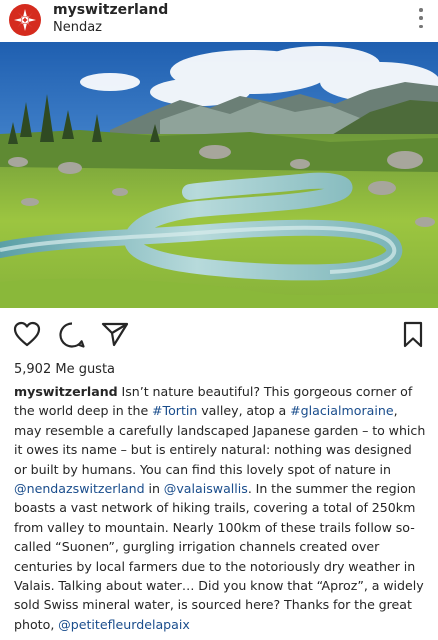  What do you see at coordinates (219, 21) in the screenshot?
I see `post-header: myswitzerland Nendaz` at bounding box center [219, 21].